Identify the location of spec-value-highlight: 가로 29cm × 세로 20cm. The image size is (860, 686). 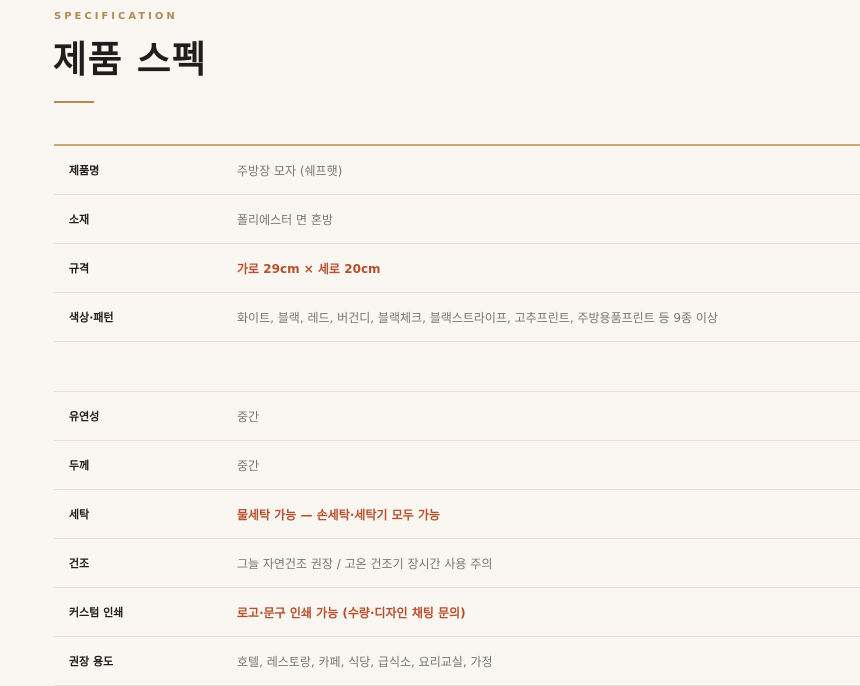
(309, 268).